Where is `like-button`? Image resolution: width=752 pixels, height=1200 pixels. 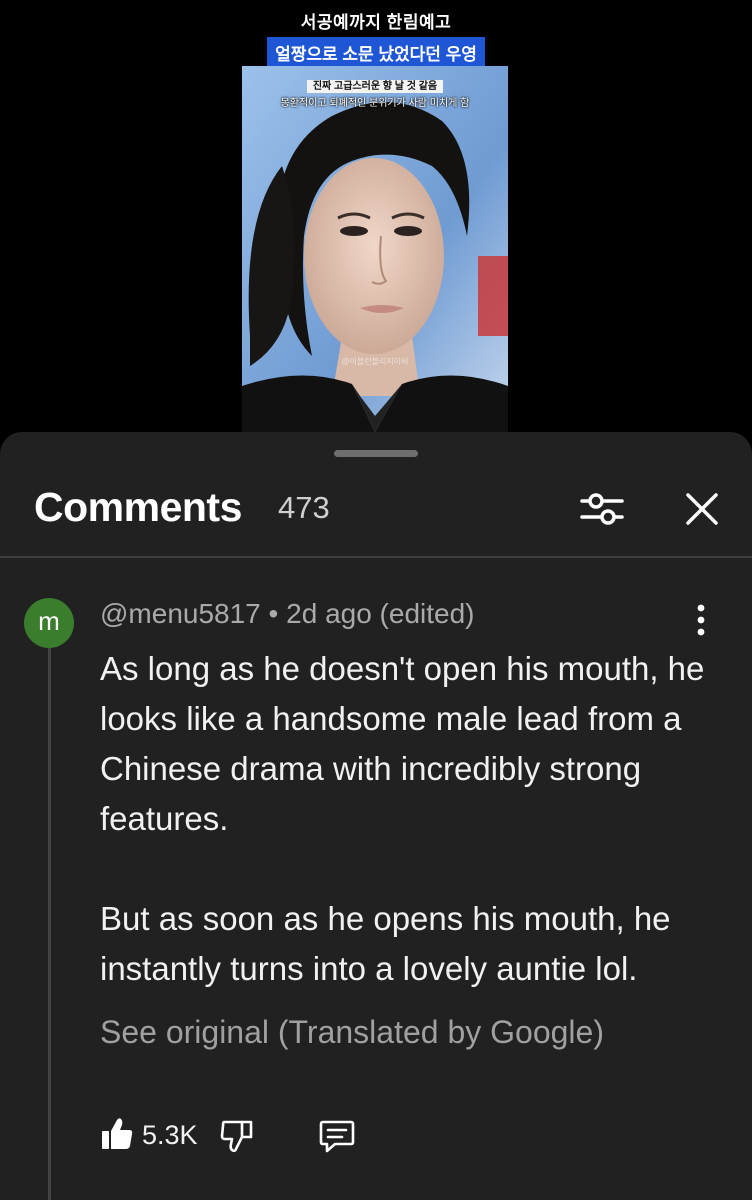
like-button is located at coordinates (117, 1134).